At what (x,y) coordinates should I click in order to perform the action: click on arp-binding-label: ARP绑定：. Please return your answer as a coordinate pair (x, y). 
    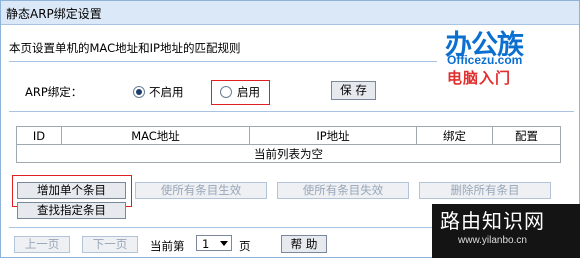
    Looking at the image, I should click on (54, 92).